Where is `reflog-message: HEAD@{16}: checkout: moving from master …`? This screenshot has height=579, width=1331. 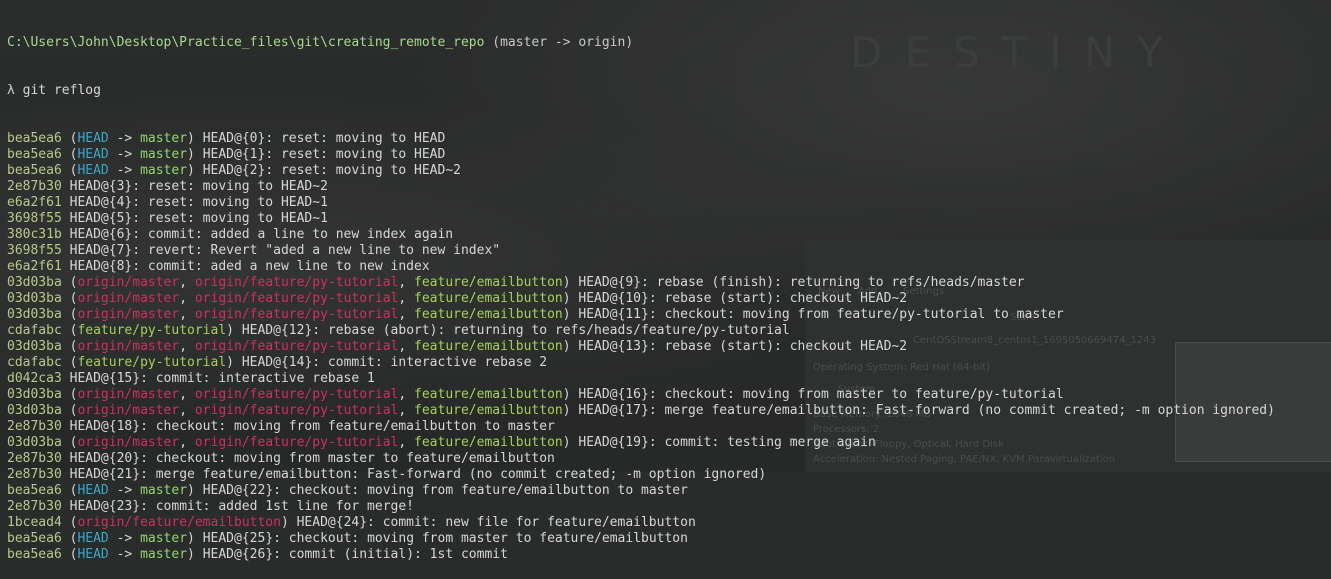
reflog-message: HEAD@{16}: checkout: moving from master … is located at coordinates (821, 394).